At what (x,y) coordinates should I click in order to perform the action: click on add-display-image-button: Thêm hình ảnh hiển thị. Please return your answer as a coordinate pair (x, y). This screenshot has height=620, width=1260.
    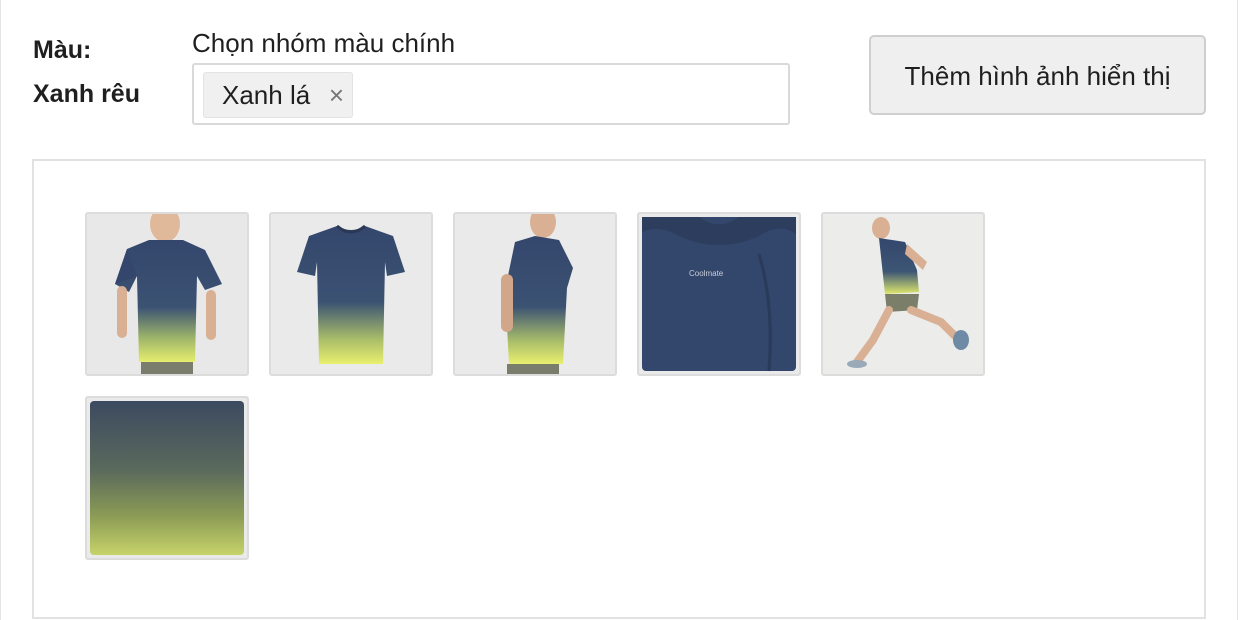
    Looking at the image, I should click on (1037, 75).